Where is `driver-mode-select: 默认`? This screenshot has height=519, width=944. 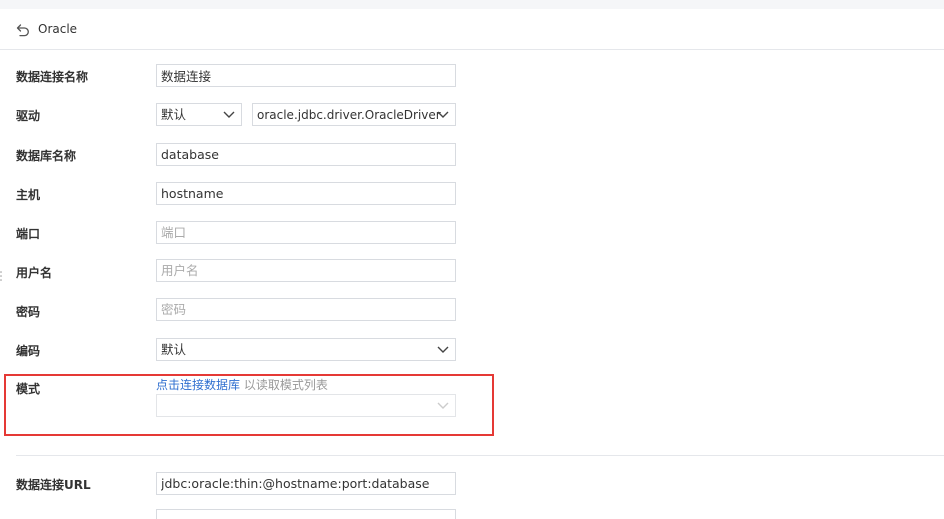
driver-mode-select: 默认 is located at coordinates (199, 114).